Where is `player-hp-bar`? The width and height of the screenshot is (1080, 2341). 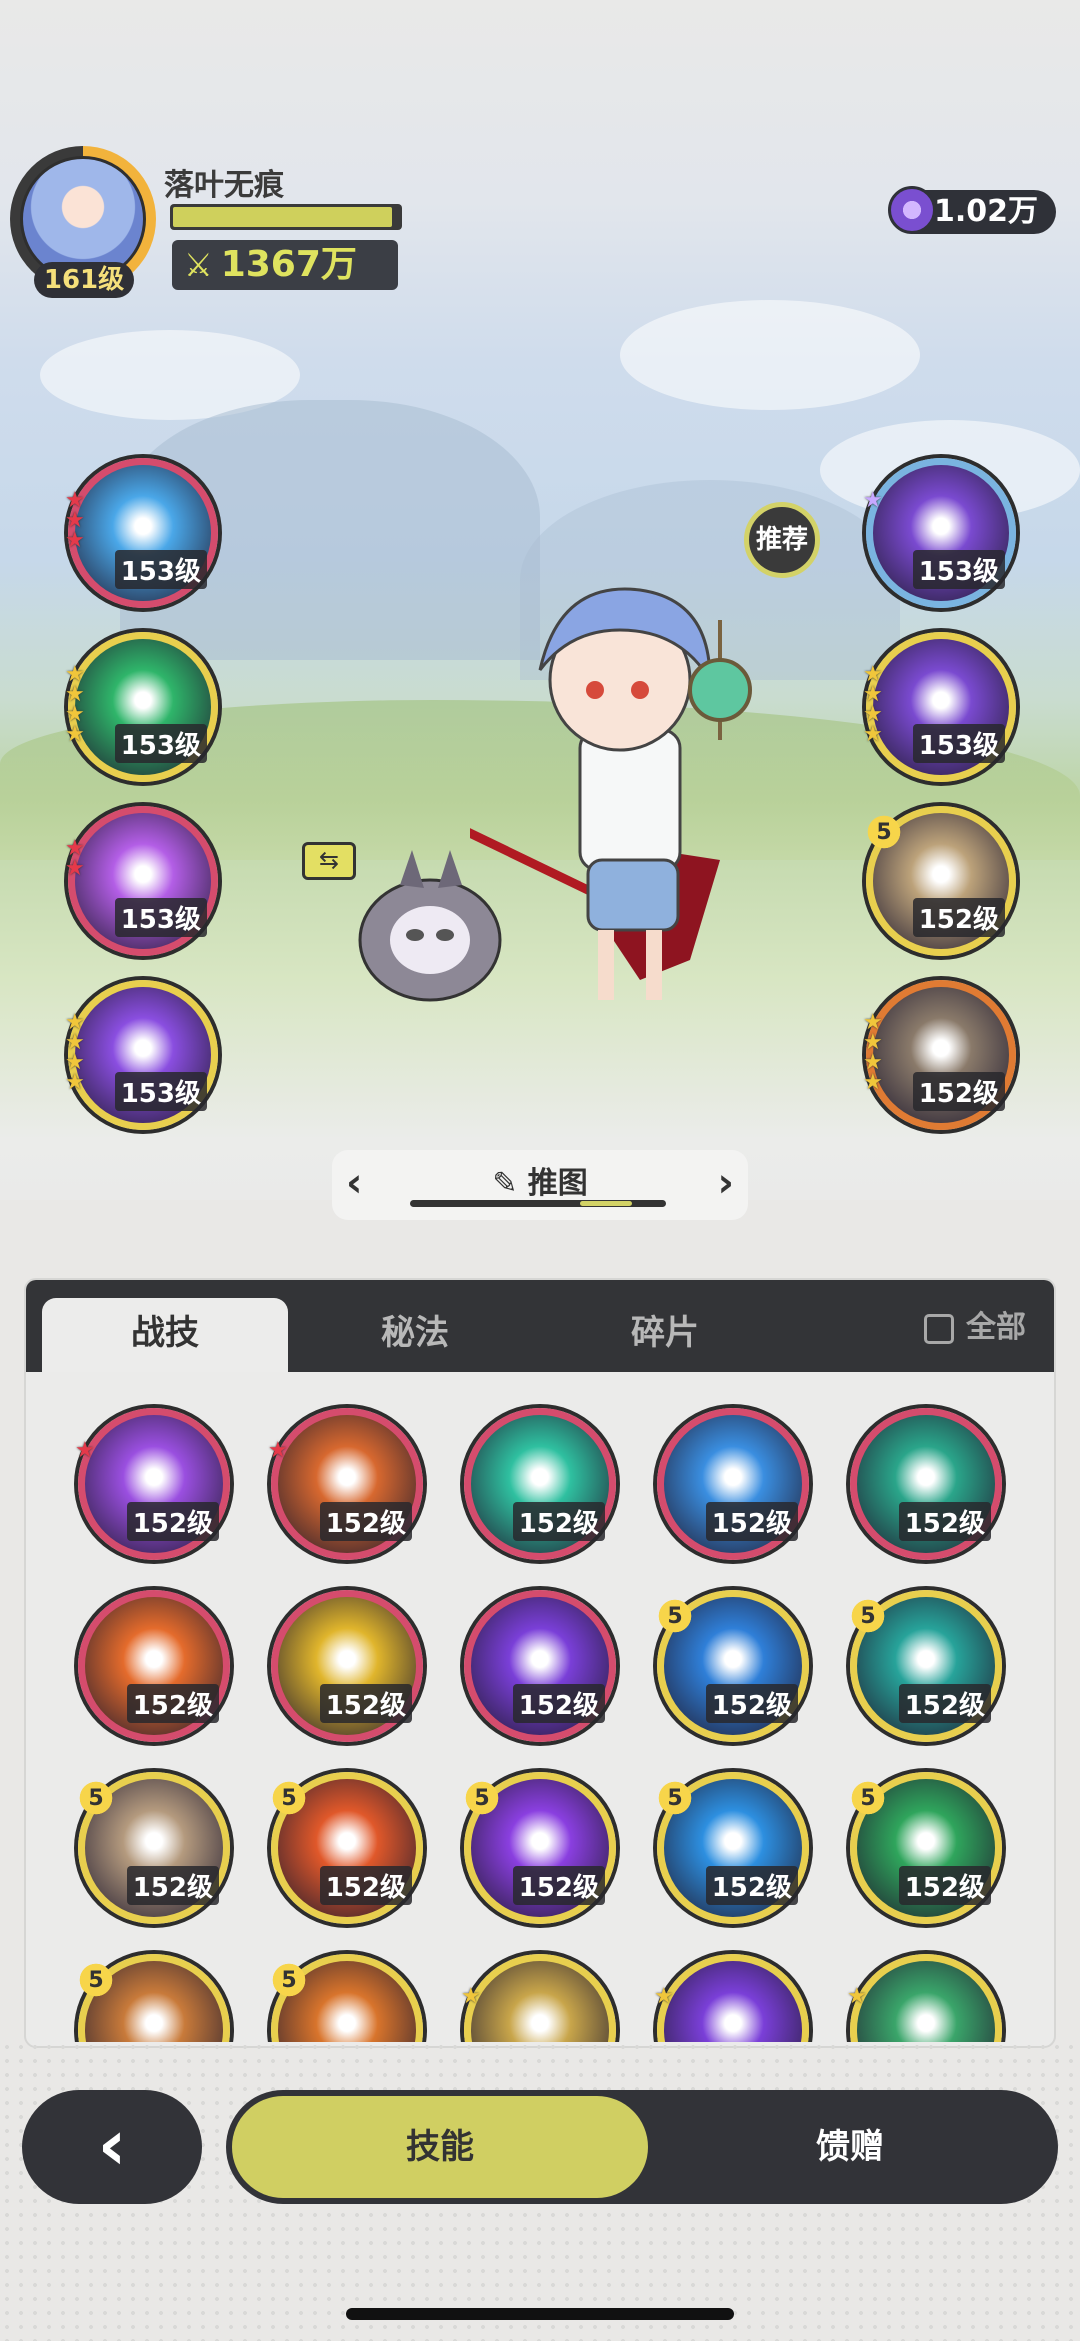
player-hp-bar is located at coordinates (286, 217).